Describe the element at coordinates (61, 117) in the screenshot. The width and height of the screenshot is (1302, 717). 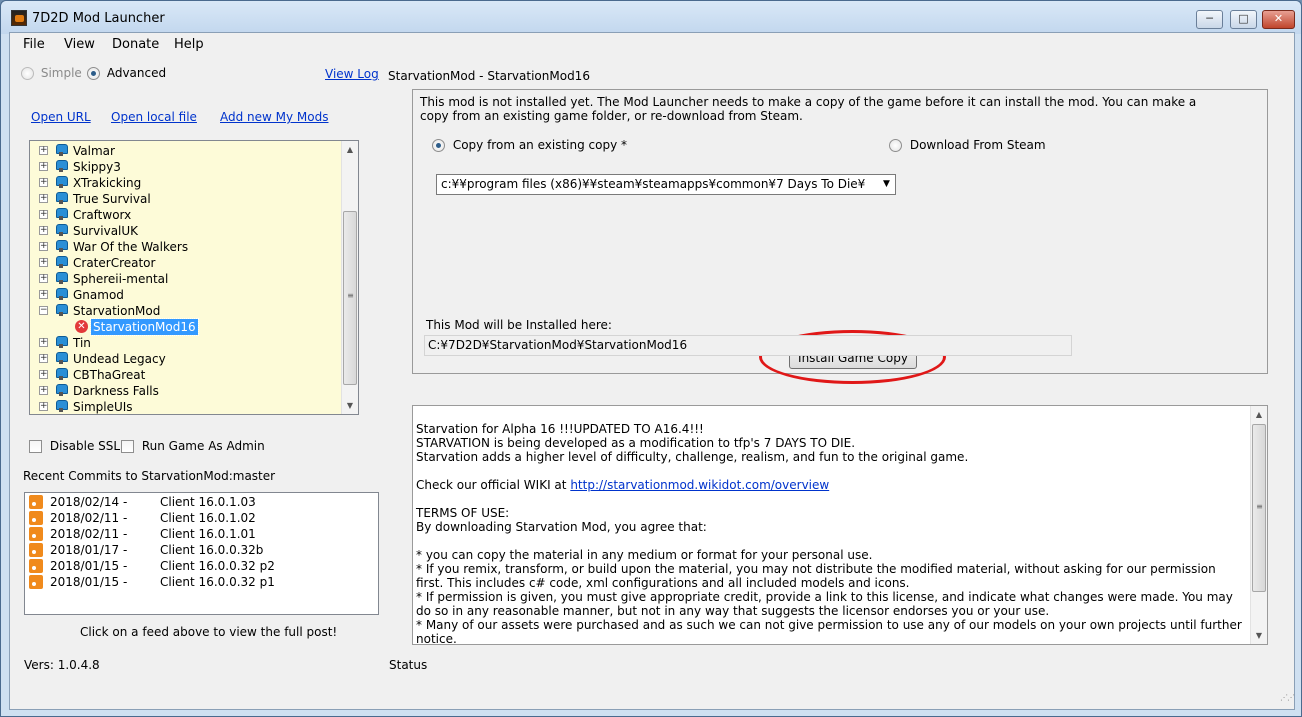
I see `open-url-link: Open URL` at that location.